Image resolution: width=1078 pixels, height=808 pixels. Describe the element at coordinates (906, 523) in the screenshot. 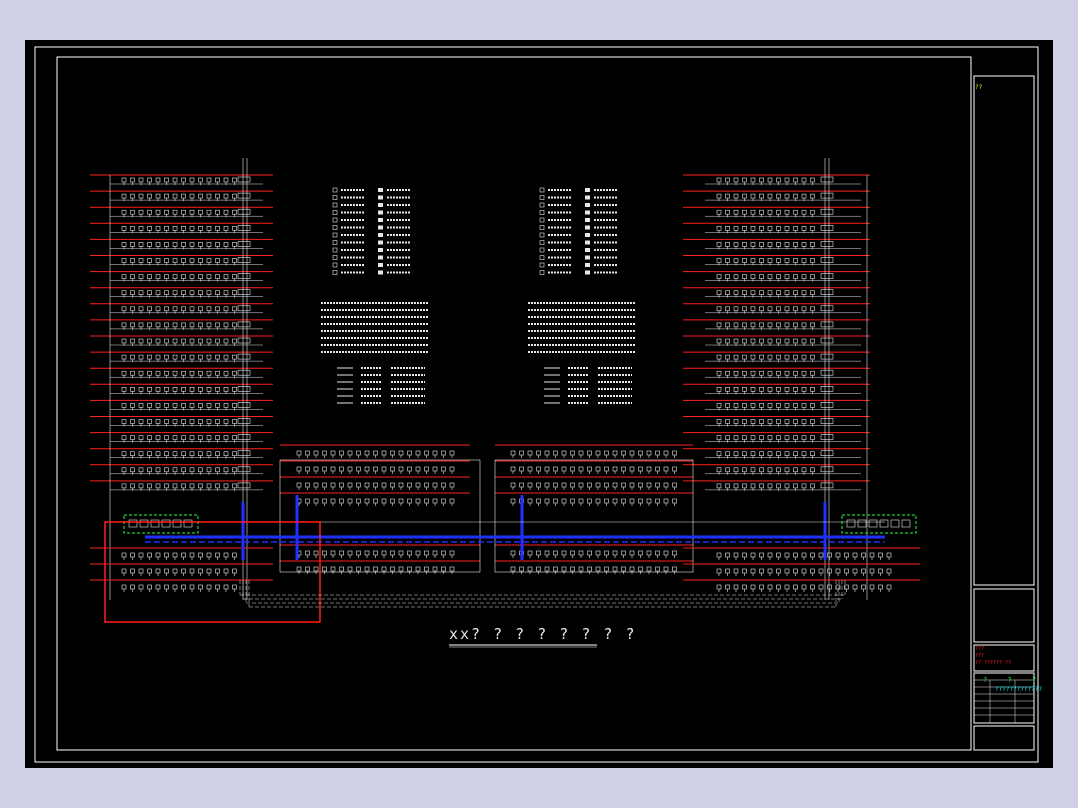

I see `right-panel-module` at that location.